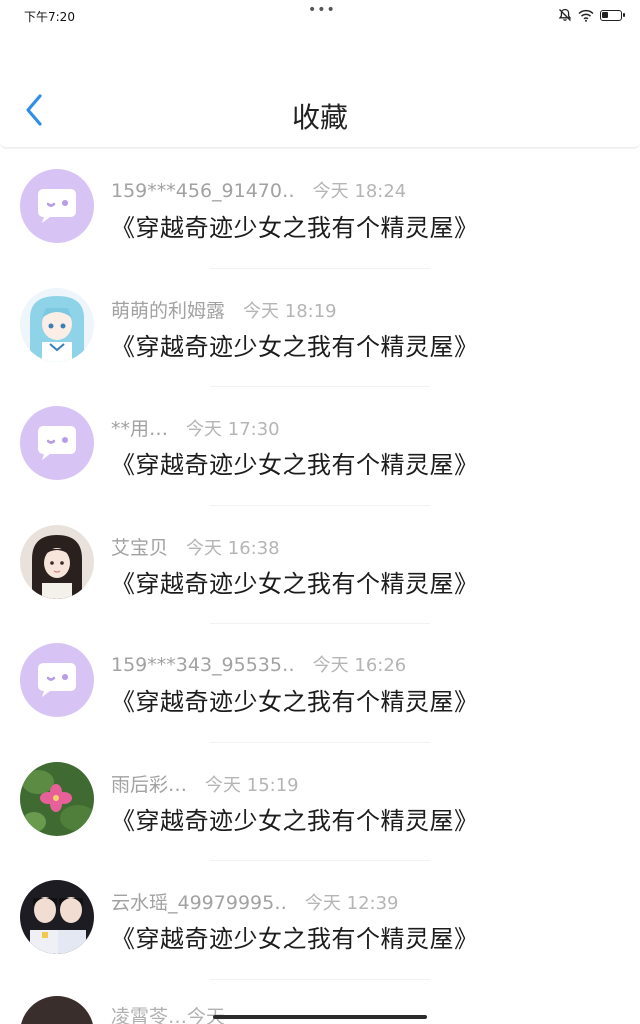  I want to click on user-name: 159***456_91470‥, so click(203, 191).